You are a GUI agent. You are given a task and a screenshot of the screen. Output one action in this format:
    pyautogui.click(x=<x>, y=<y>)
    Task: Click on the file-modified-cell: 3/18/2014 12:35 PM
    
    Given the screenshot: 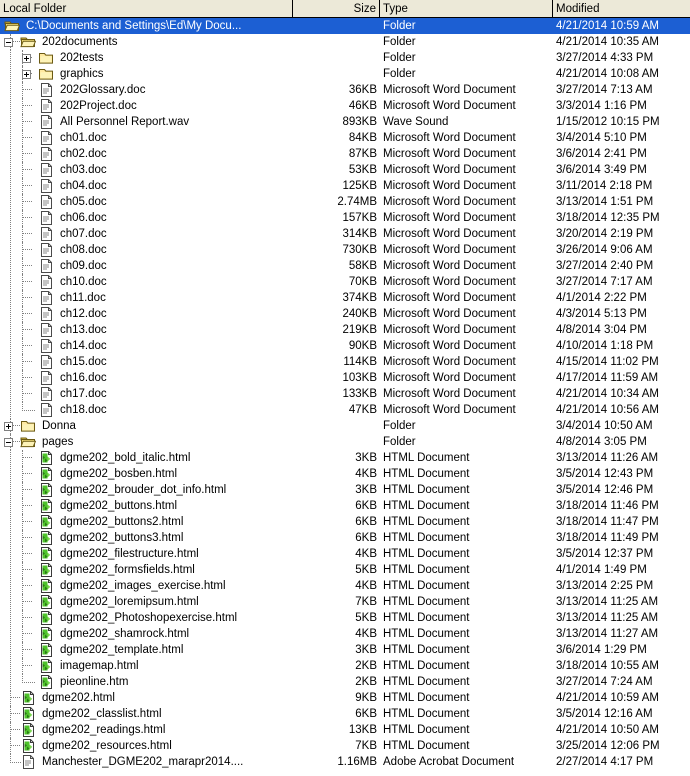 What is the action you would take?
    pyautogui.click(x=608, y=218)
    